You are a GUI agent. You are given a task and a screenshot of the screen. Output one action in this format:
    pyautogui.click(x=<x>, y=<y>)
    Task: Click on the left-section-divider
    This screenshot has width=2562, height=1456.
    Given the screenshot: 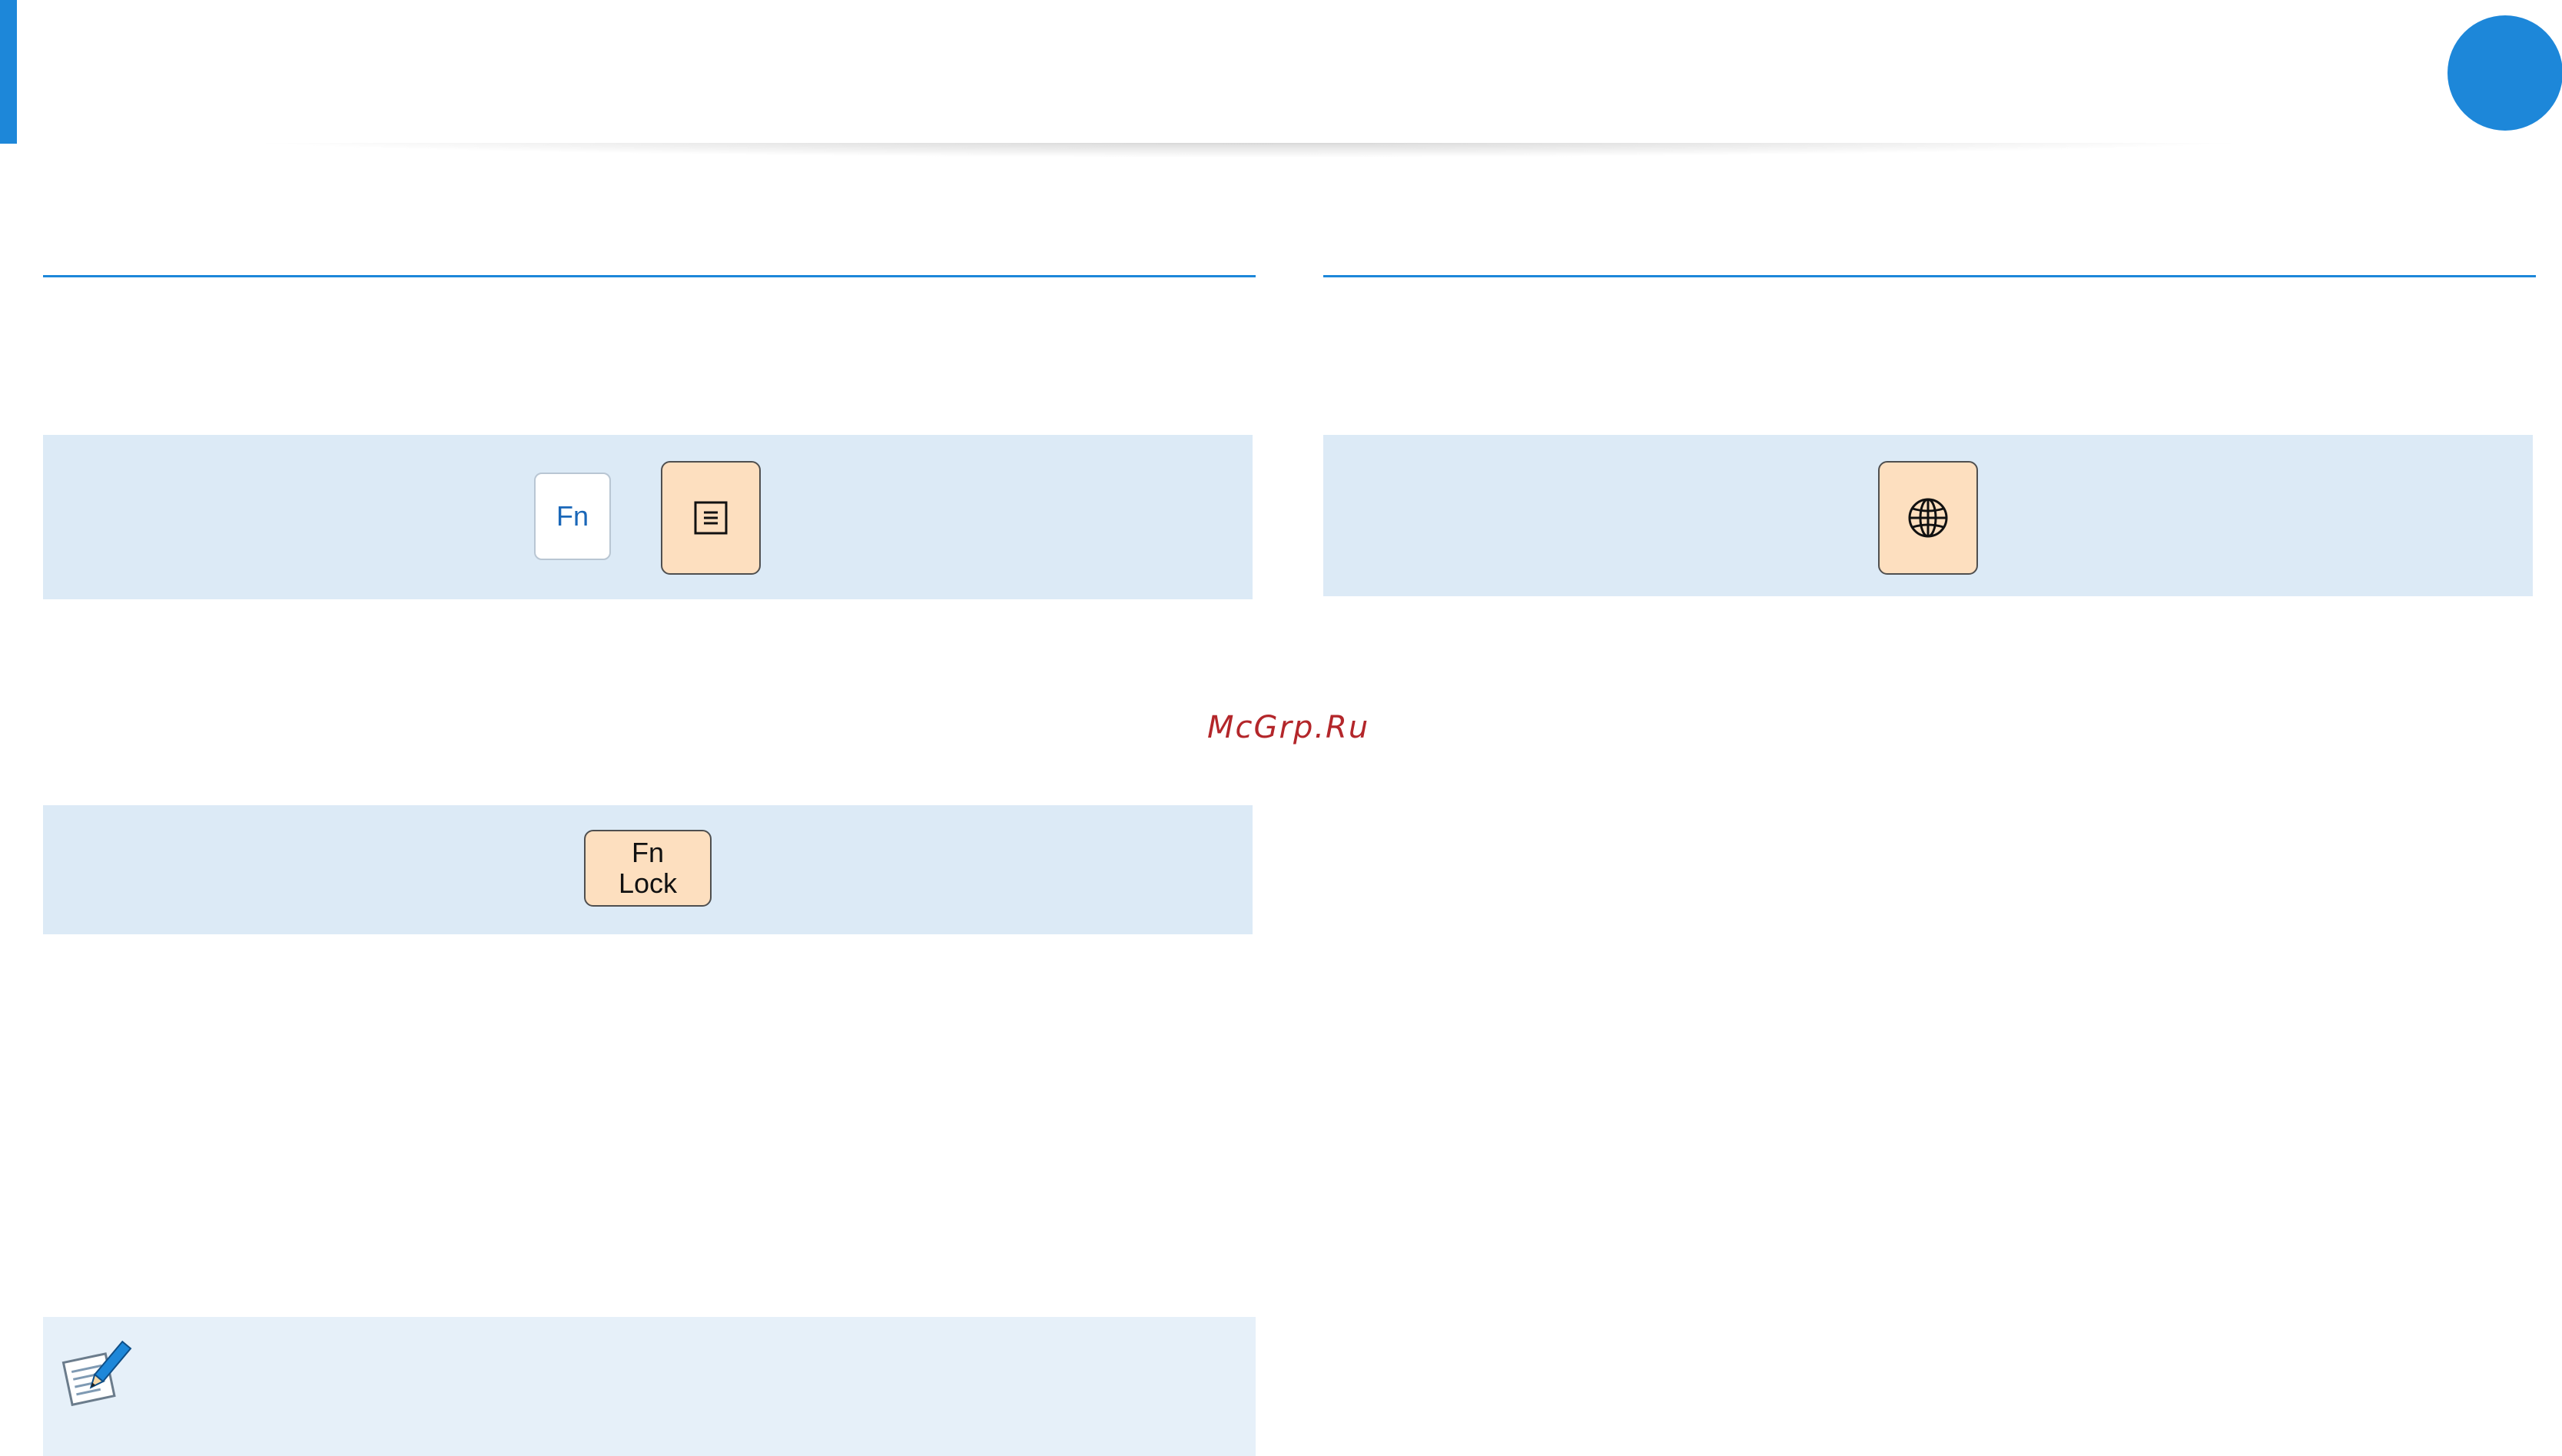 What is the action you would take?
    pyautogui.click(x=649, y=276)
    